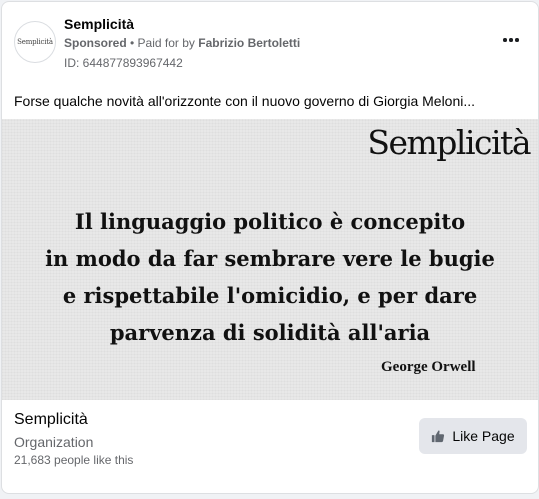 The height and width of the screenshot is (499, 539). Describe the element at coordinates (438, 436) in the screenshot. I see `thumbs-up-icon` at that location.